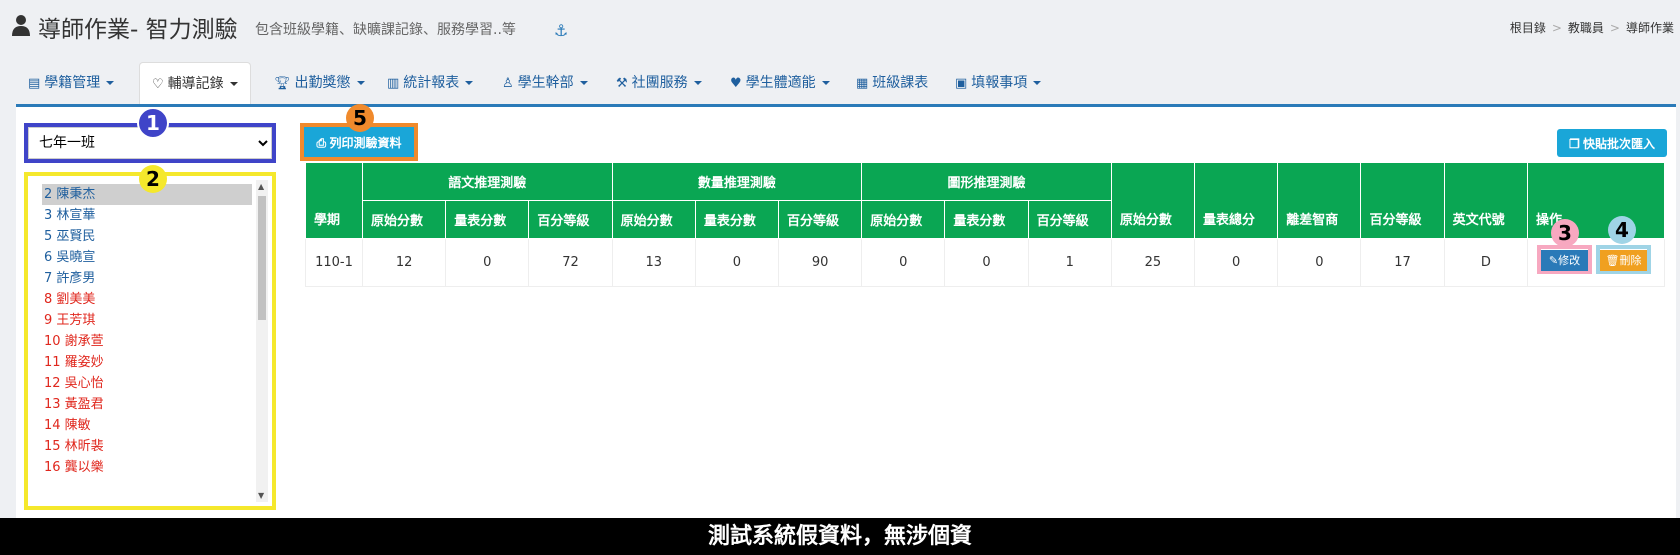 The height and width of the screenshot is (555, 1680). What do you see at coordinates (737, 219) in the screenshot?
I see `col-numerical-scale: 量表分數` at bounding box center [737, 219].